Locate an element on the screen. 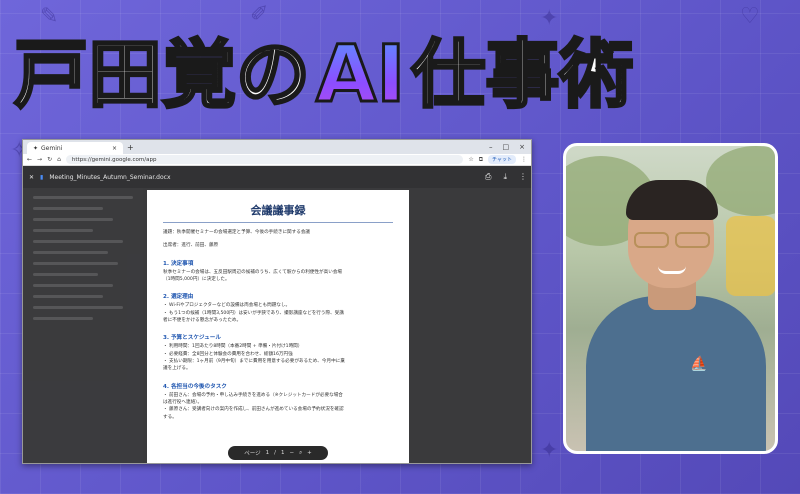  headline: 戸田覚の AI 仕事術 is located at coordinates (324, 75).